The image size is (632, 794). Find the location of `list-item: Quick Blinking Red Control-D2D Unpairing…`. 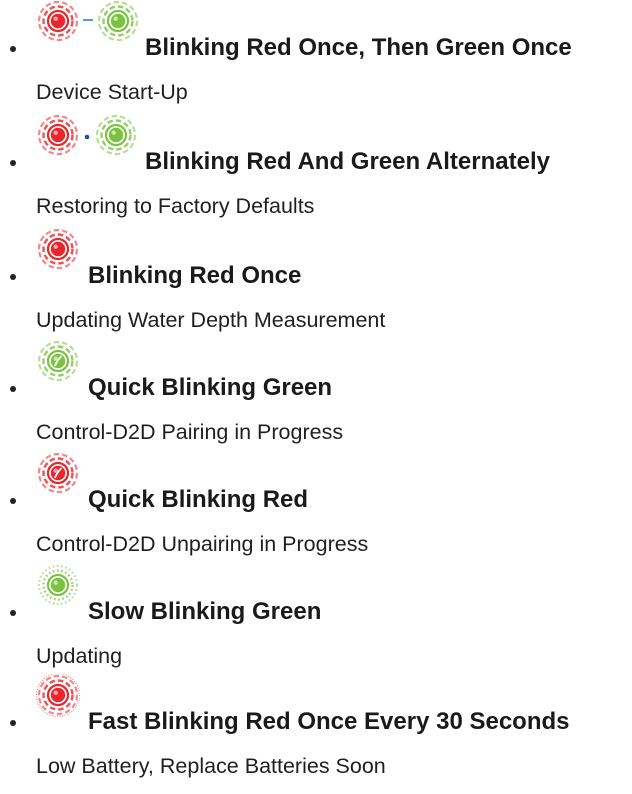

list-item: Quick Blinking Red Control-D2D Unpairing… is located at coordinates (316, 507).